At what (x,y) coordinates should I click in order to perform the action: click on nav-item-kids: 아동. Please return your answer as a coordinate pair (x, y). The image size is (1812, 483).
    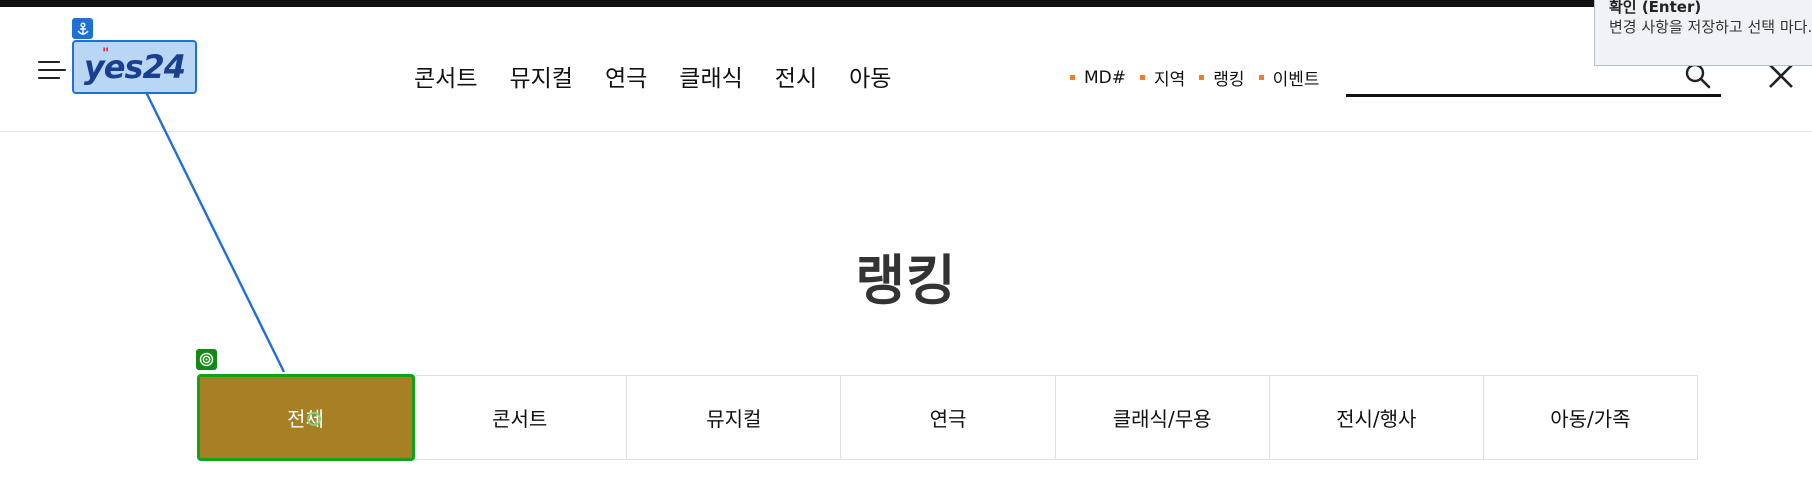
    Looking at the image, I should click on (870, 76).